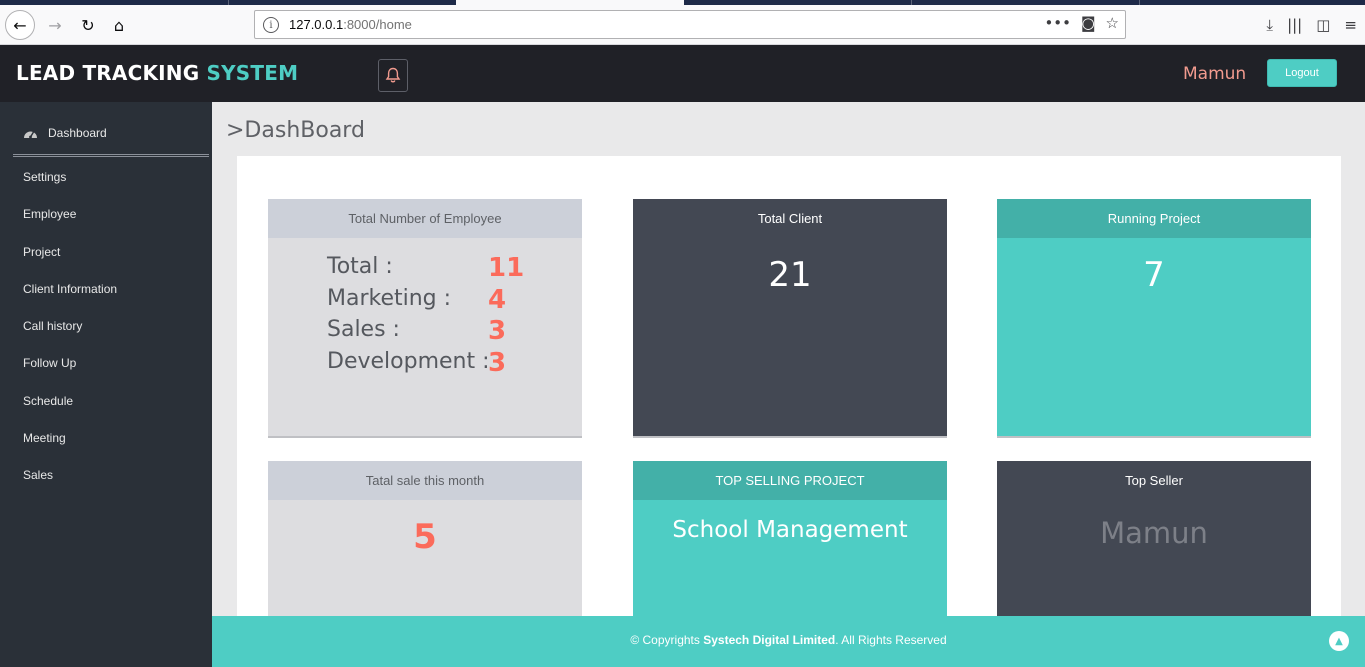  Describe the element at coordinates (70, 447) in the screenshot. I see `sidebar-item-meeting: Meeting` at that location.